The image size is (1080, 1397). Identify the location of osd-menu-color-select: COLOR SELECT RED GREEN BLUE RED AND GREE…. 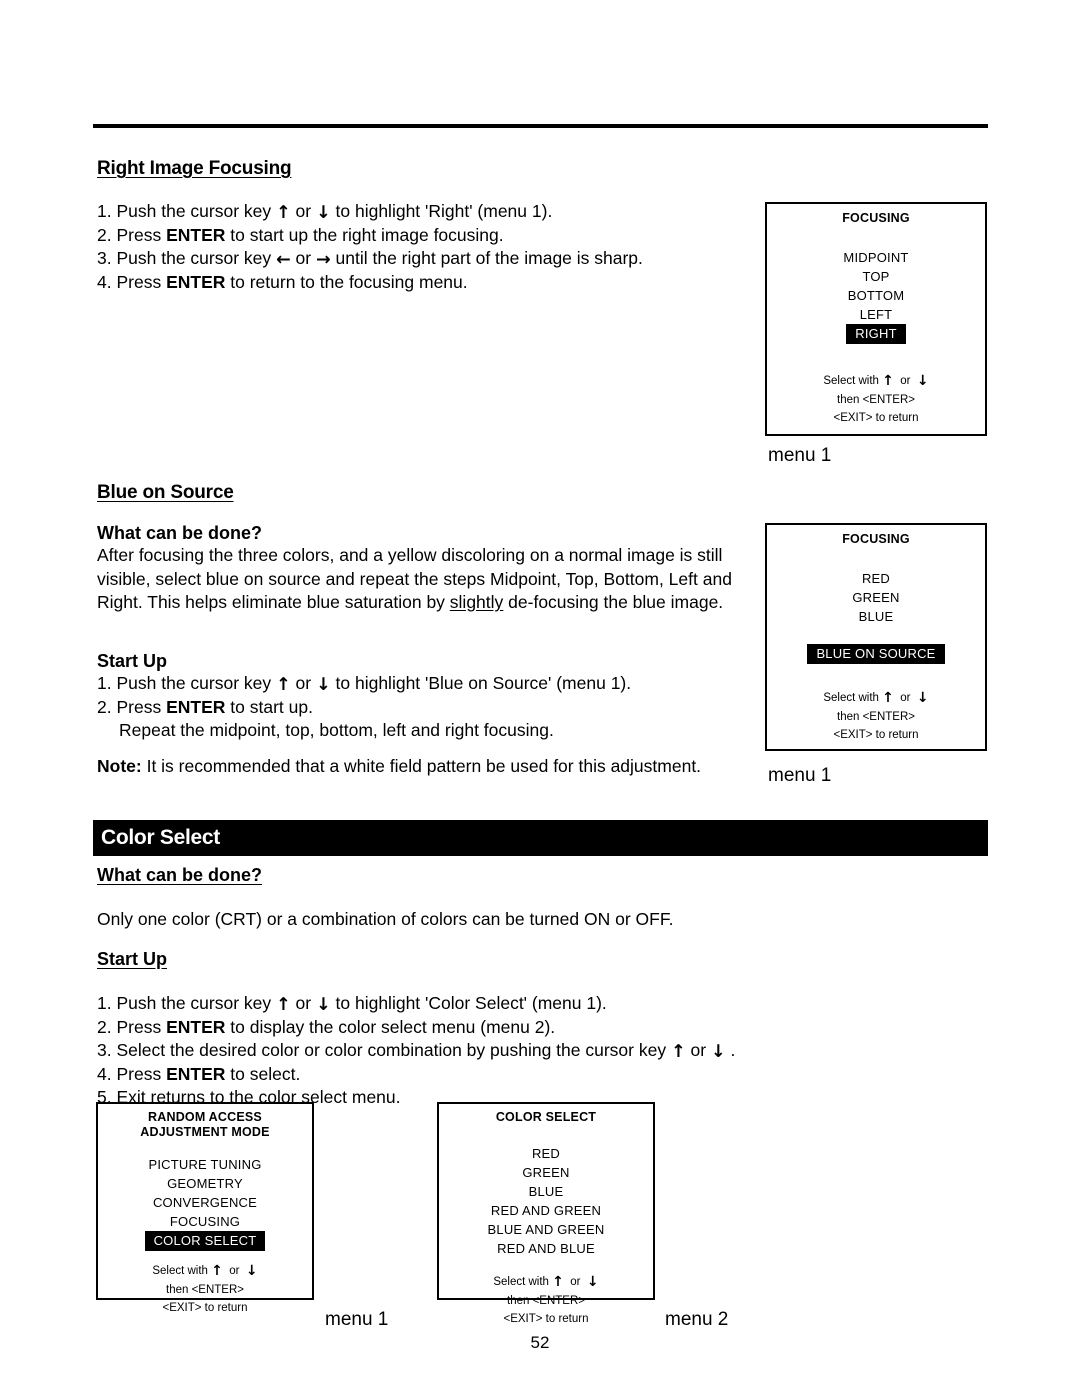
(546, 1213).